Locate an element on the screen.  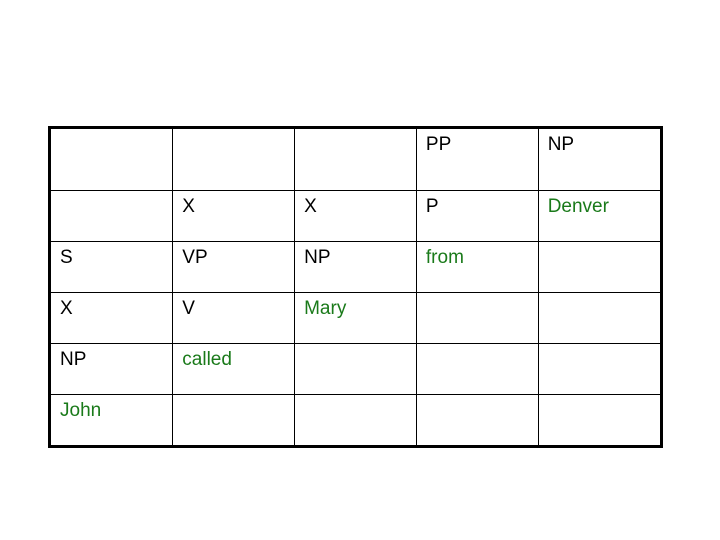
table-row: X X P Denver is located at coordinates (355, 215).